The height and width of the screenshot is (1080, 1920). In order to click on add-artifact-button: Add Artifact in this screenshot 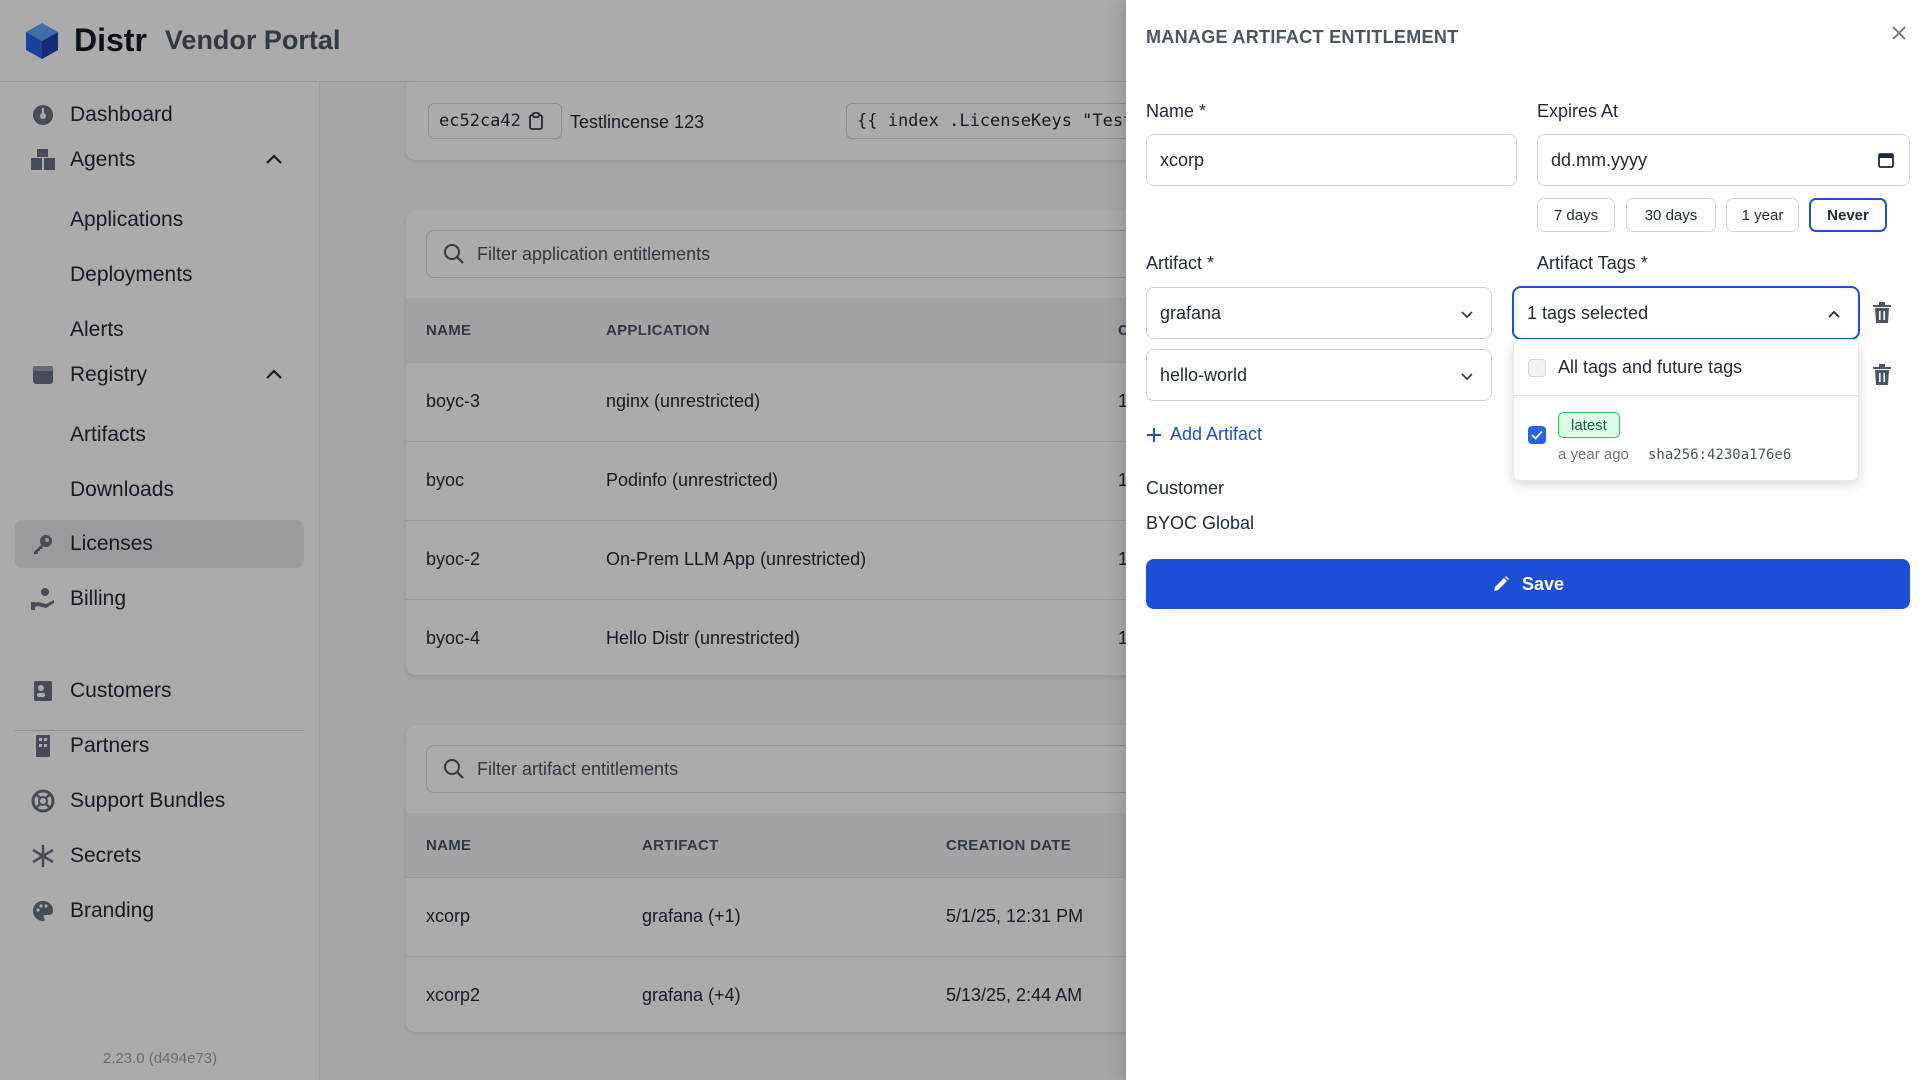, I will do `click(1204, 434)`.